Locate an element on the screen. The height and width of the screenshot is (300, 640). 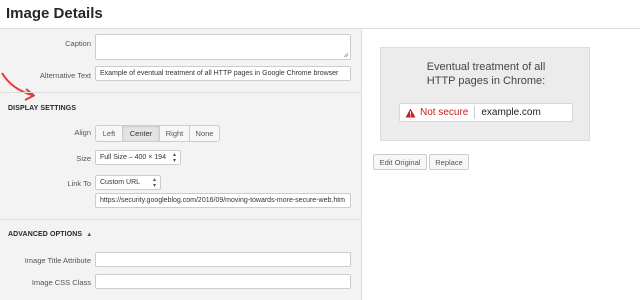
advanced-options-toggle: ADVANCED OPTIONS ▲ is located at coordinates (50, 234).